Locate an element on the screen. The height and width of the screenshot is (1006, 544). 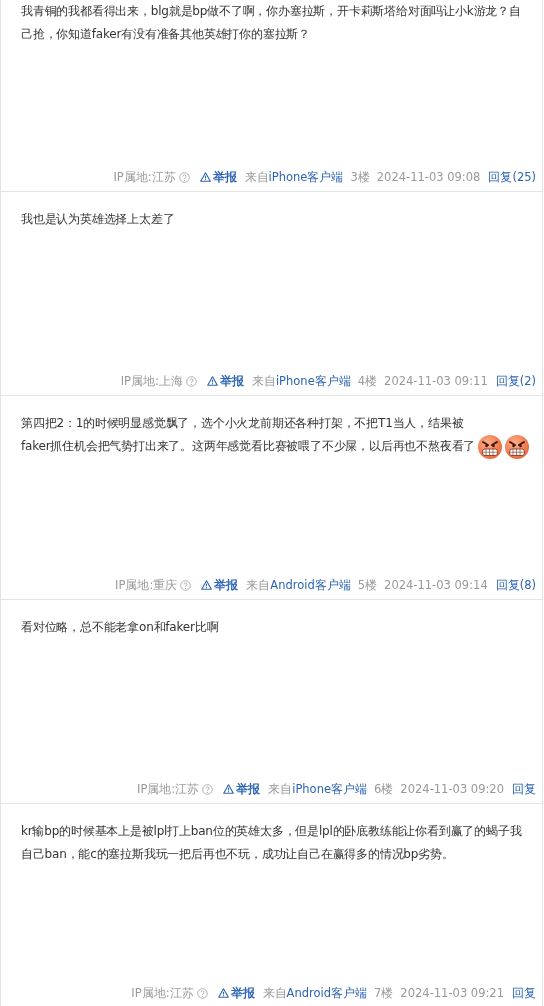
post-text: kr输bp的时候基本上是被lpl打上ban位的英雄太多，但是lpl的卧底教练能让你看到赢了的蝎子我自己ban，能c的塞拉斯我玩一把后再也不玩，成功让自己在赢得多的情况bp劣势。 is located at coordinates (271, 842).